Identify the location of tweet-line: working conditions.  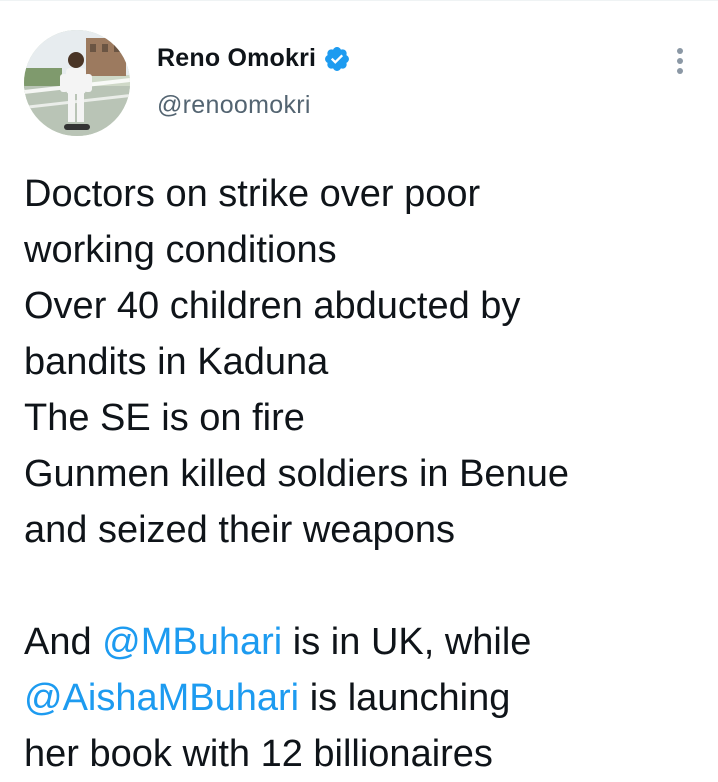
(180, 250).